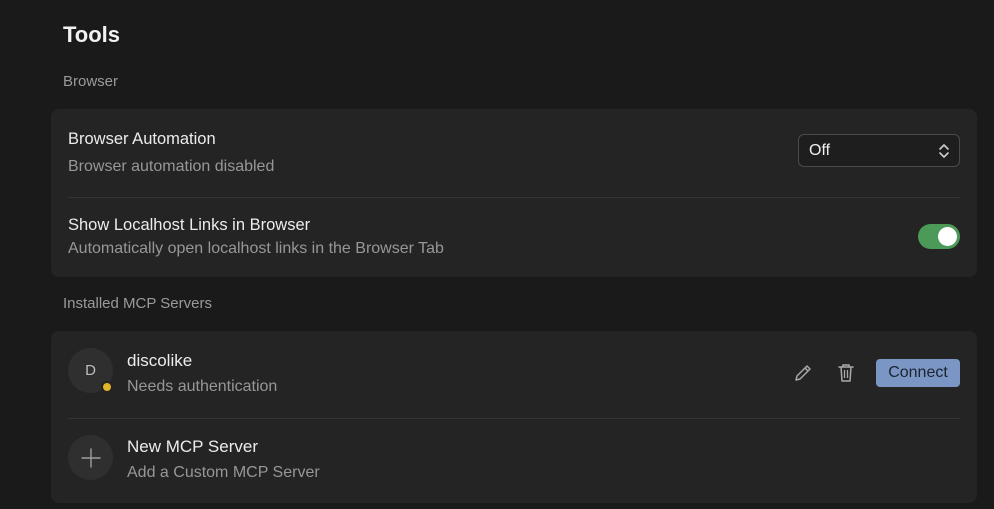 Image resolution: width=994 pixels, height=509 pixels. What do you see at coordinates (944, 151) in the screenshot?
I see `chevron-up-down-icon` at bounding box center [944, 151].